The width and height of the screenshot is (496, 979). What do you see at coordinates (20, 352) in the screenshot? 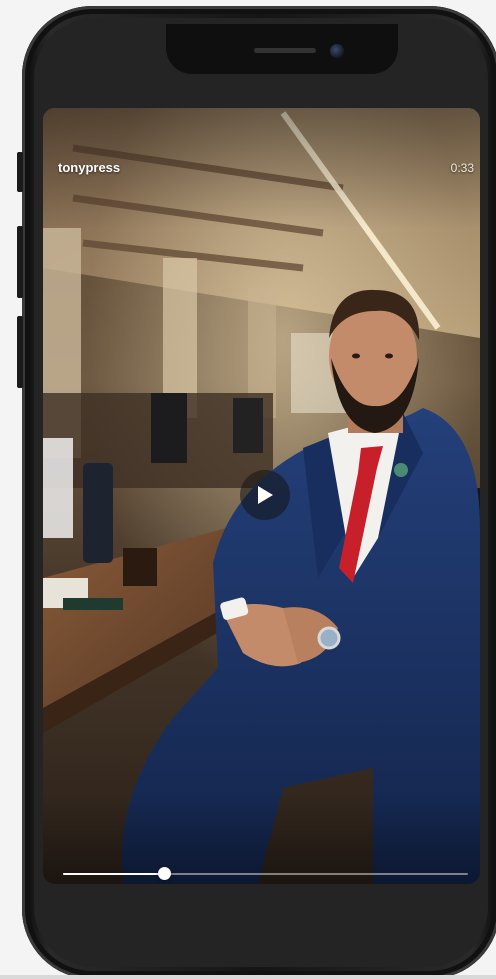
I see `volume-down-button` at bounding box center [20, 352].